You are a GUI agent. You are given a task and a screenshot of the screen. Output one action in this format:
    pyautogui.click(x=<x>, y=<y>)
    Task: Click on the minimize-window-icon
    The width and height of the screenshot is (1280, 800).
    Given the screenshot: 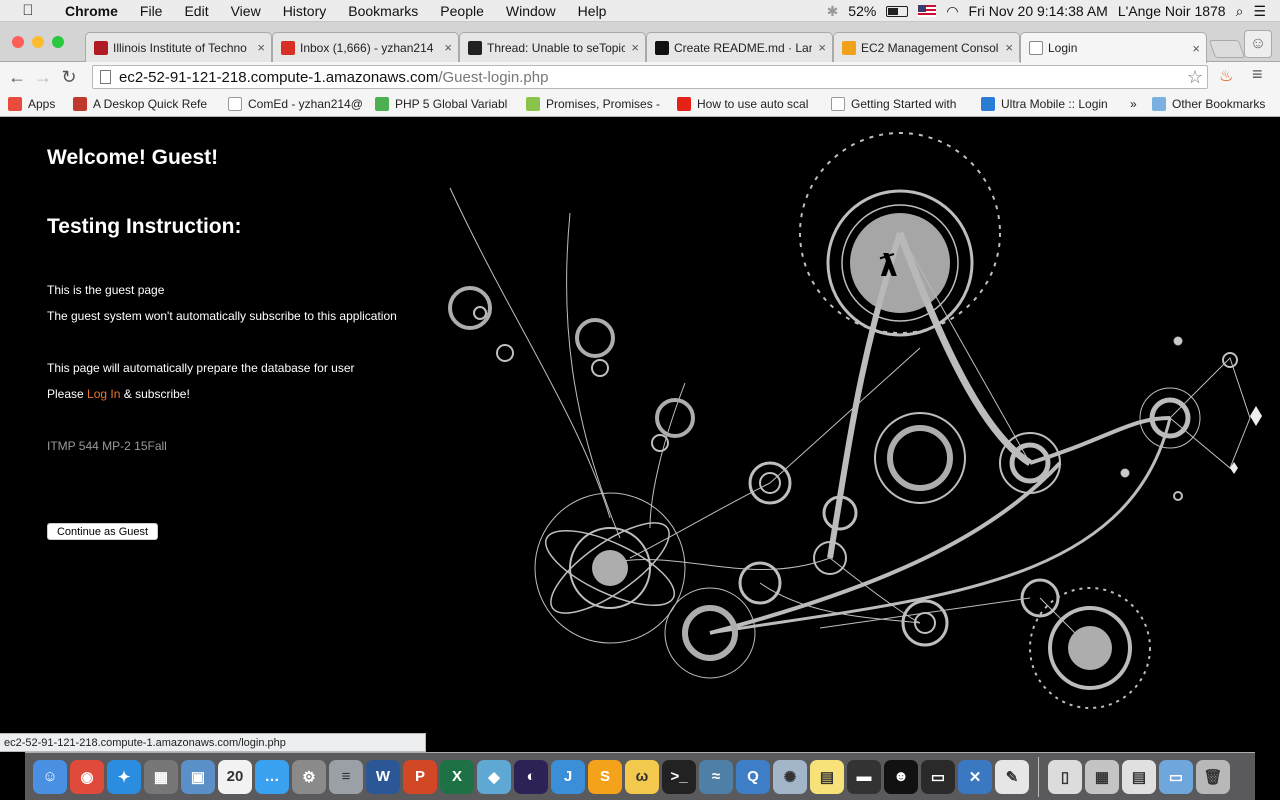 What is the action you would take?
    pyautogui.click(x=38, y=42)
    